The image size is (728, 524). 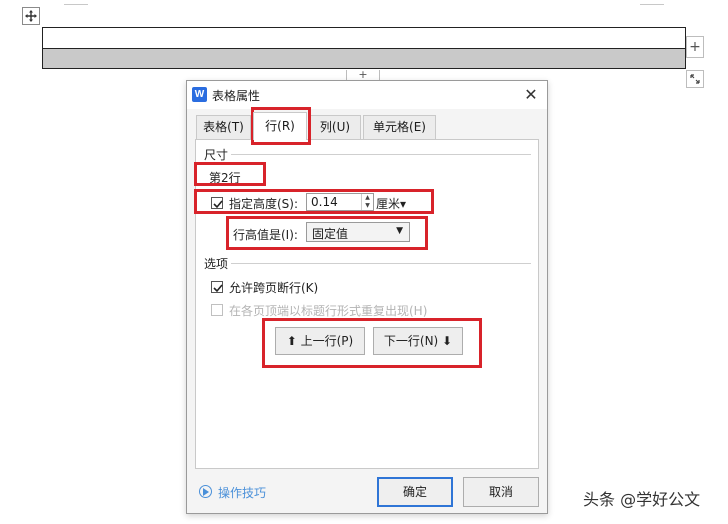 I want to click on tab-table: 表格(T), so click(x=223, y=127).